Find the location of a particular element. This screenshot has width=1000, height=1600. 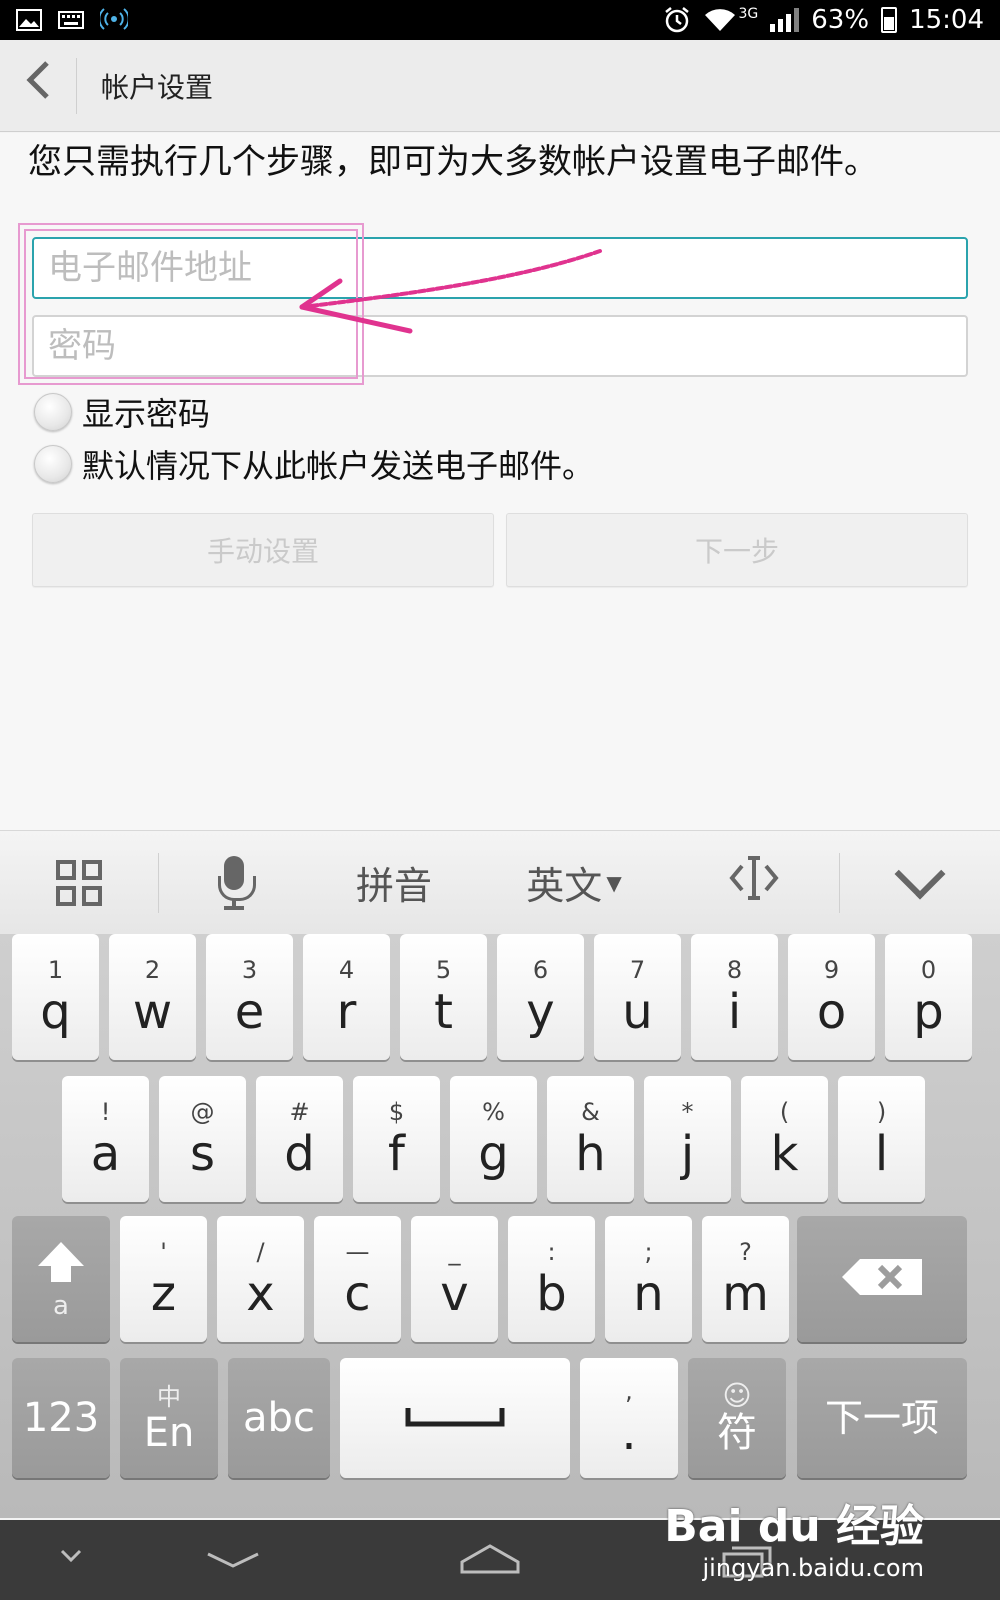

key-t: 5t is located at coordinates (443, 997).